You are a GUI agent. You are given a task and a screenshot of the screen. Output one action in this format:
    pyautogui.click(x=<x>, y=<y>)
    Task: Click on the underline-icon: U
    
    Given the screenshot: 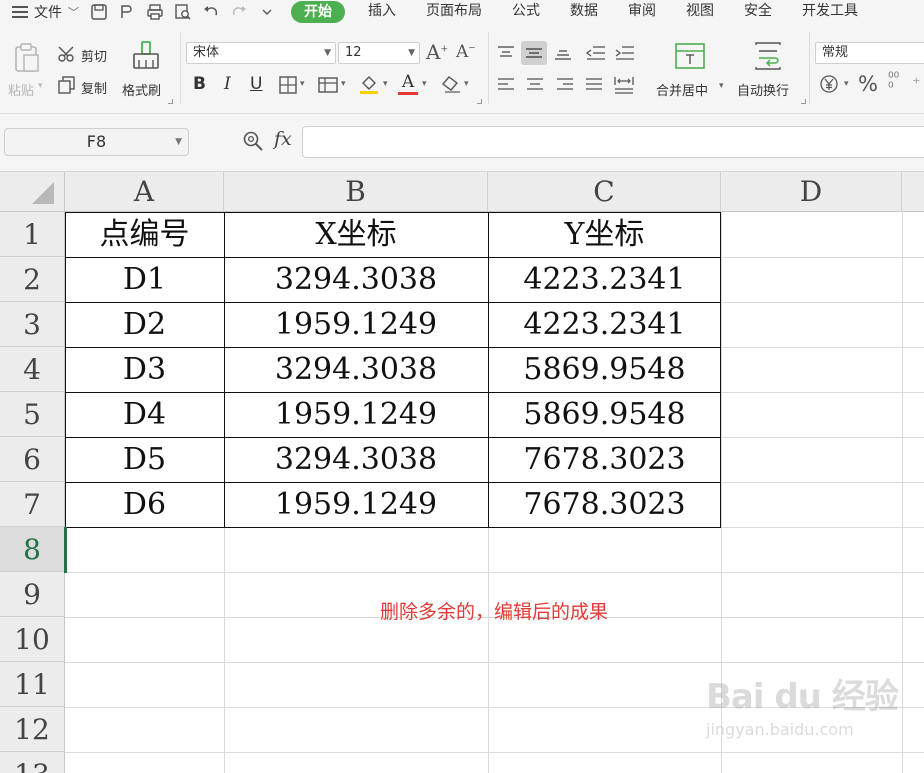 What is the action you would take?
    pyautogui.click(x=256, y=84)
    